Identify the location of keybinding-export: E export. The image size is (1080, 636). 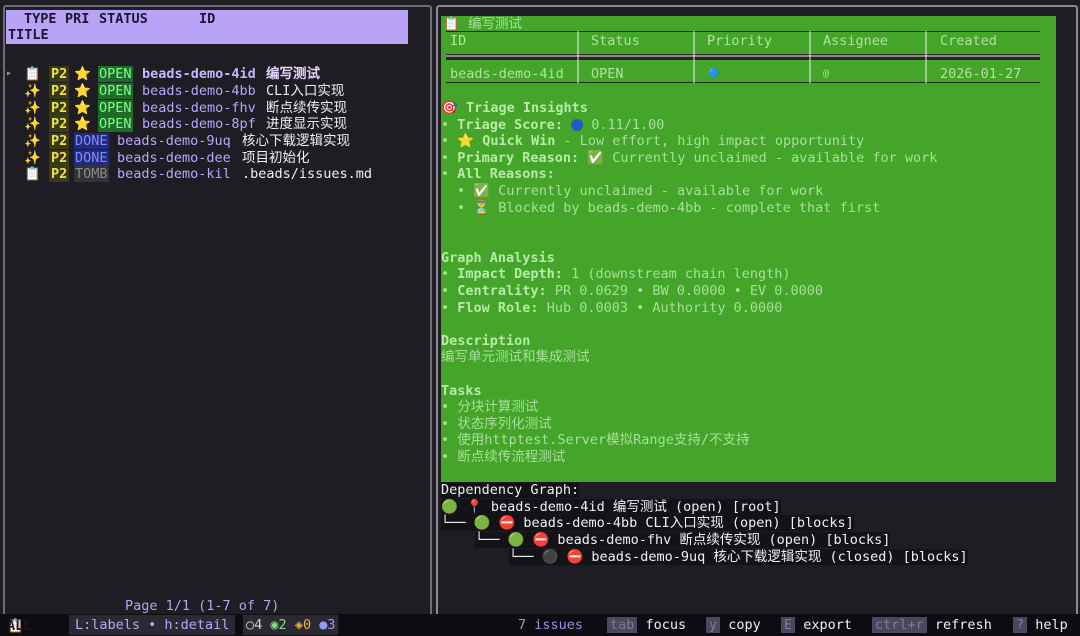
(816, 625).